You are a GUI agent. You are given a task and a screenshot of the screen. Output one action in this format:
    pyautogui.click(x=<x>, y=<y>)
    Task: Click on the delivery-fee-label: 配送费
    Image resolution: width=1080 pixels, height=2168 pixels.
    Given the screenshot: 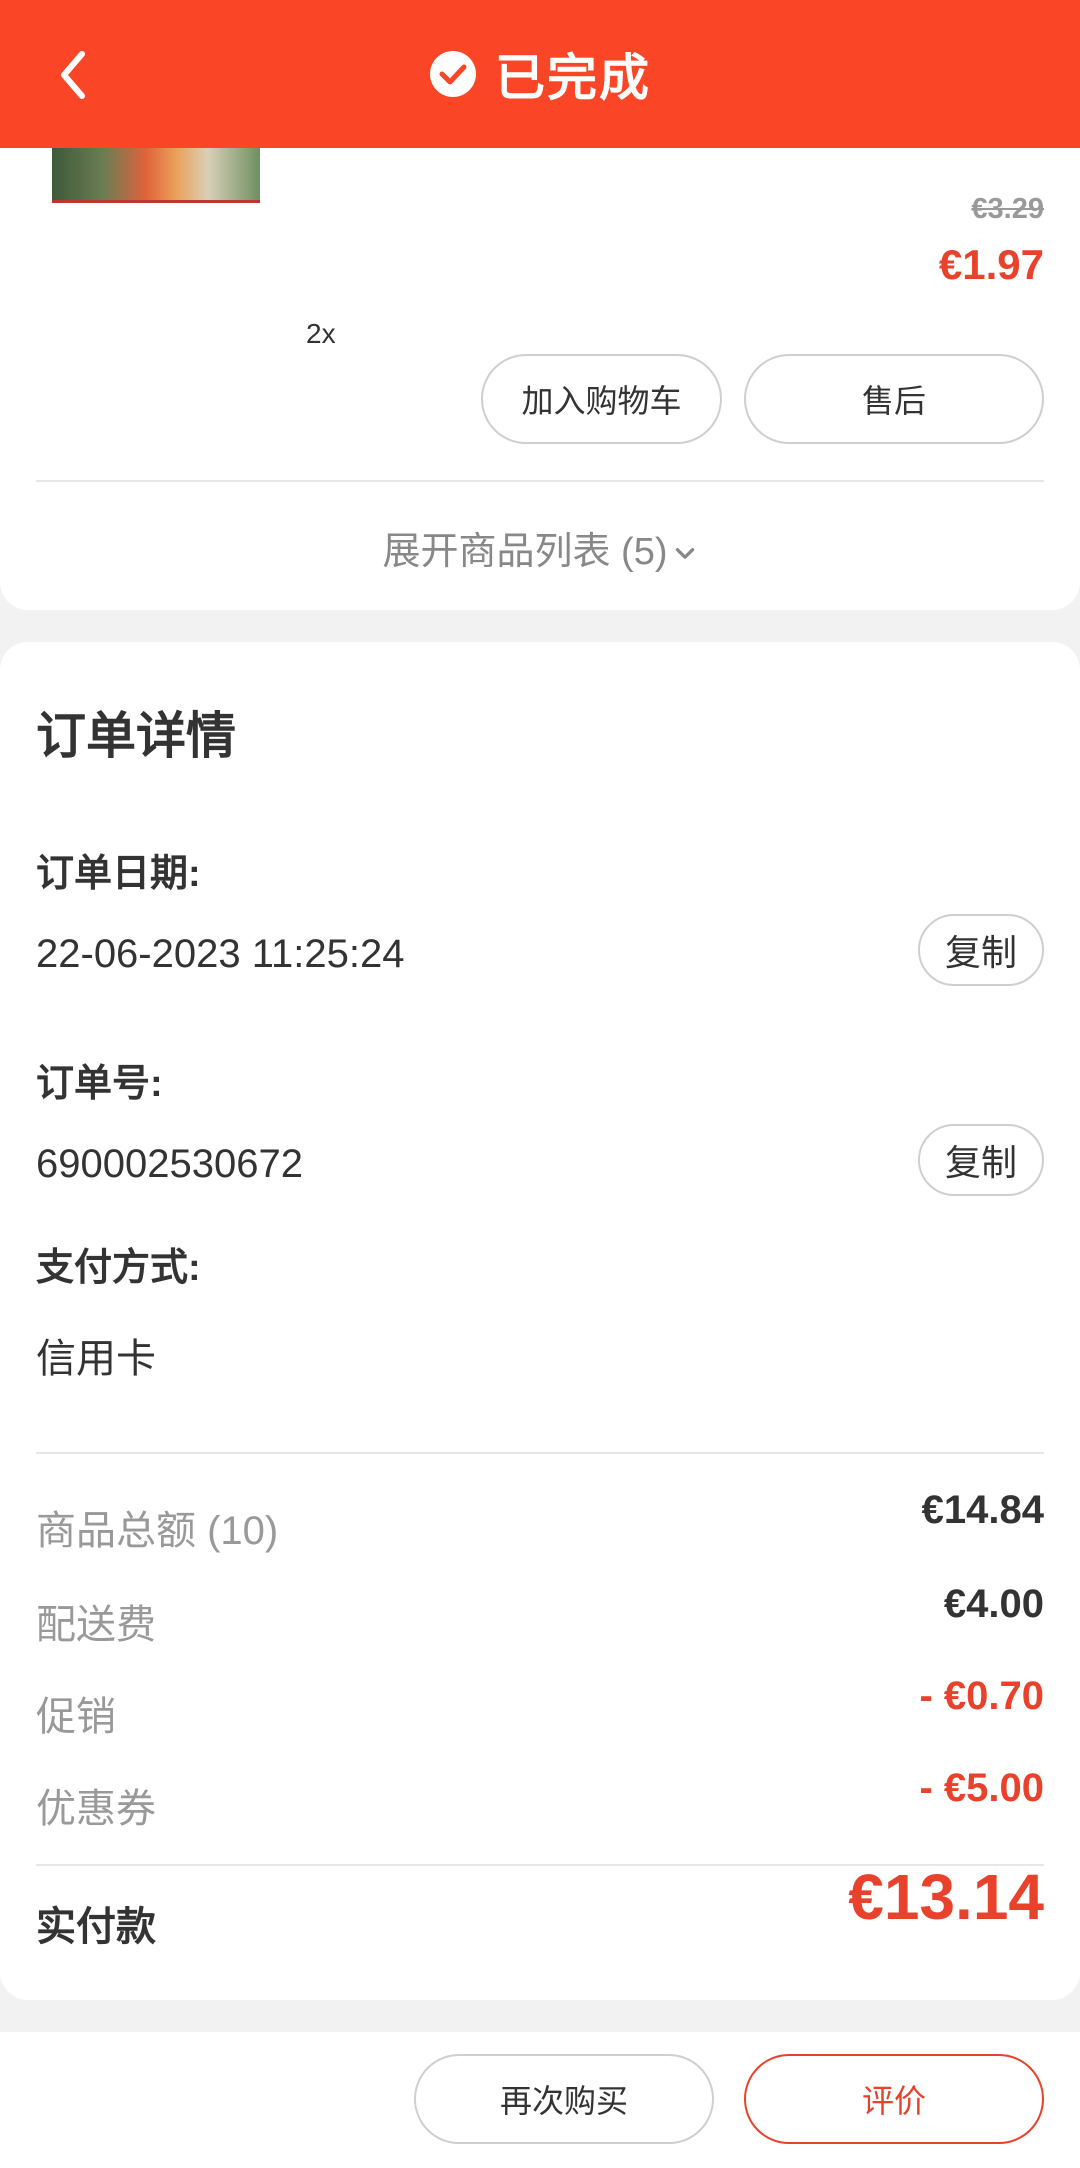 What is the action you would take?
    pyautogui.click(x=96, y=1625)
    